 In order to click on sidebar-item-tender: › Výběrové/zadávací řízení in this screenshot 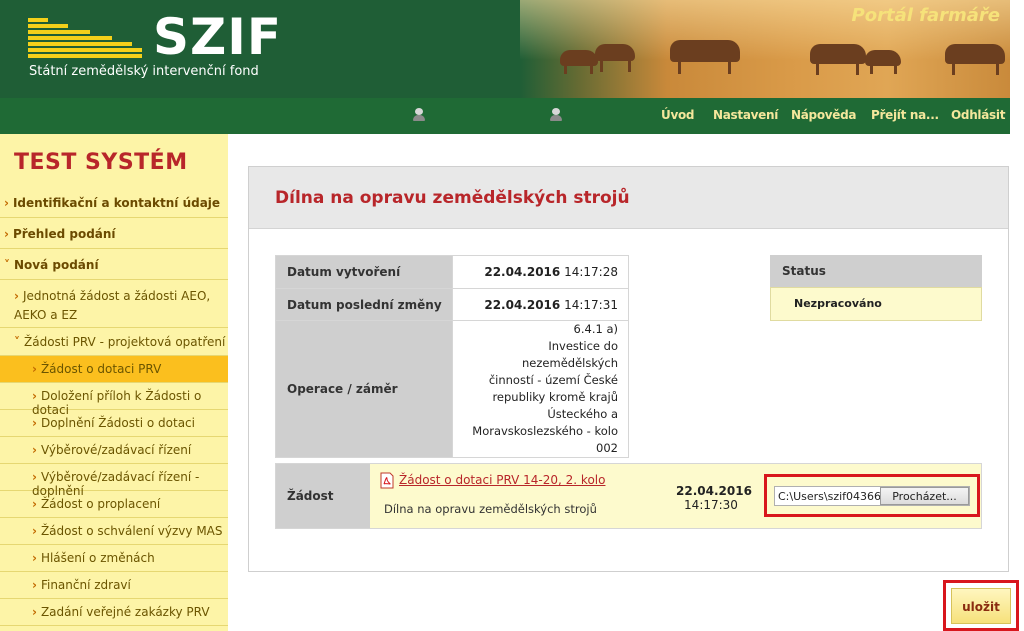, I will do `click(114, 450)`.